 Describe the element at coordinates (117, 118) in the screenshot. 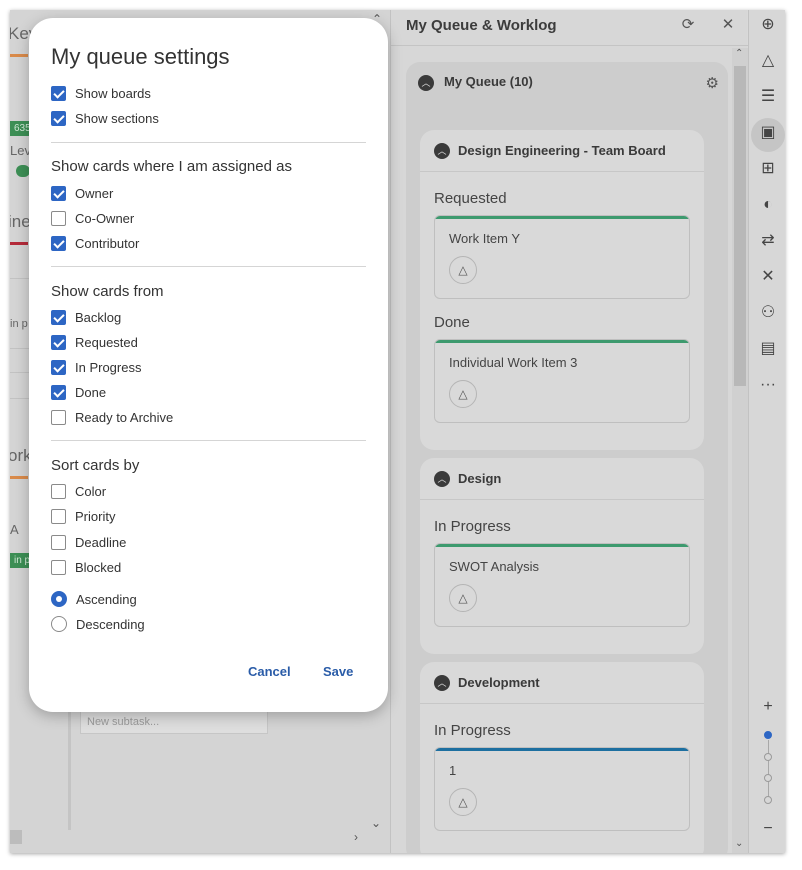

I see `option-label: Show sections` at that location.